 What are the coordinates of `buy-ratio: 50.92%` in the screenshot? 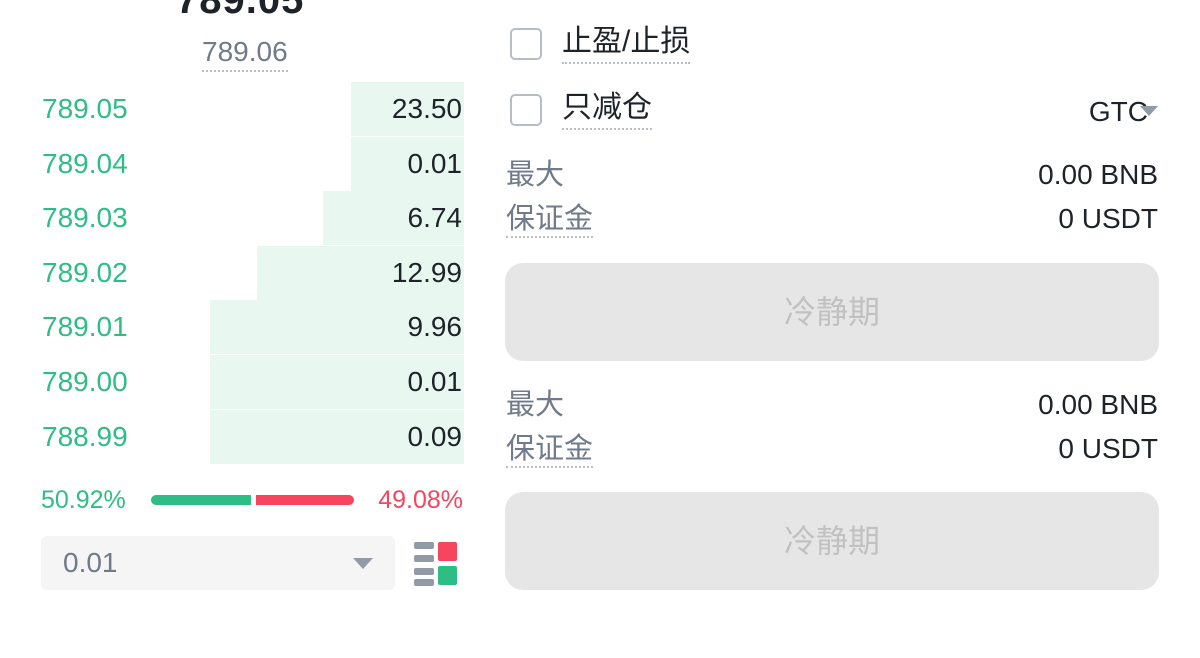 It's located at (83, 500).